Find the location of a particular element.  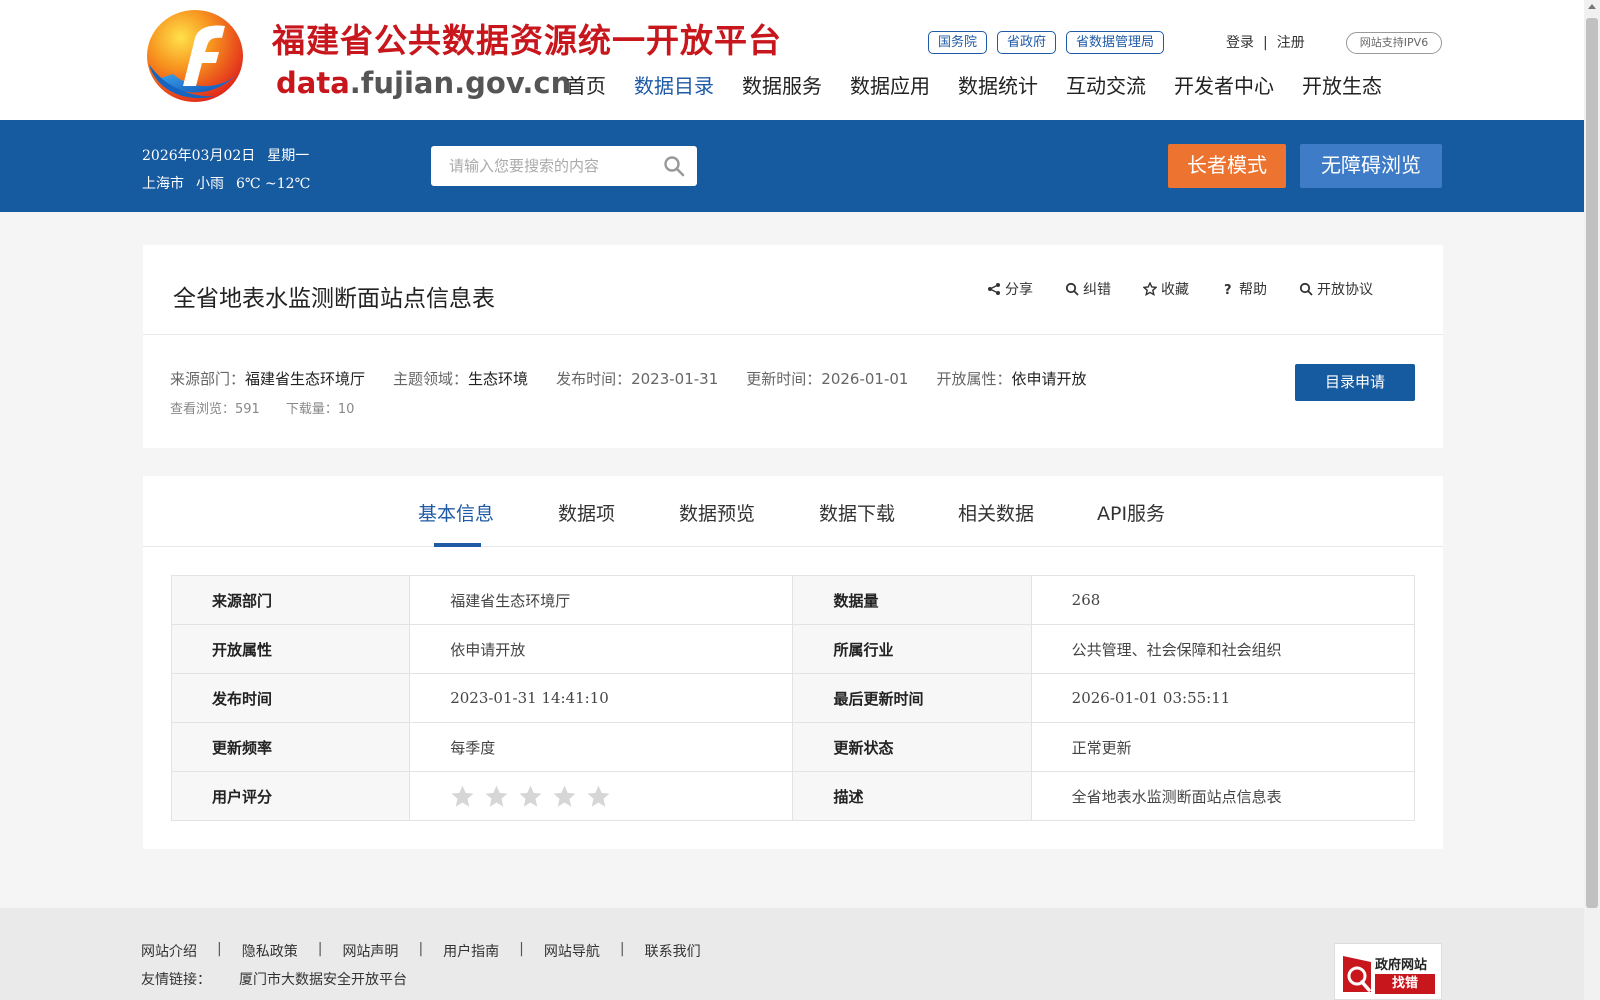

nav-home: 首页 is located at coordinates (586, 84).